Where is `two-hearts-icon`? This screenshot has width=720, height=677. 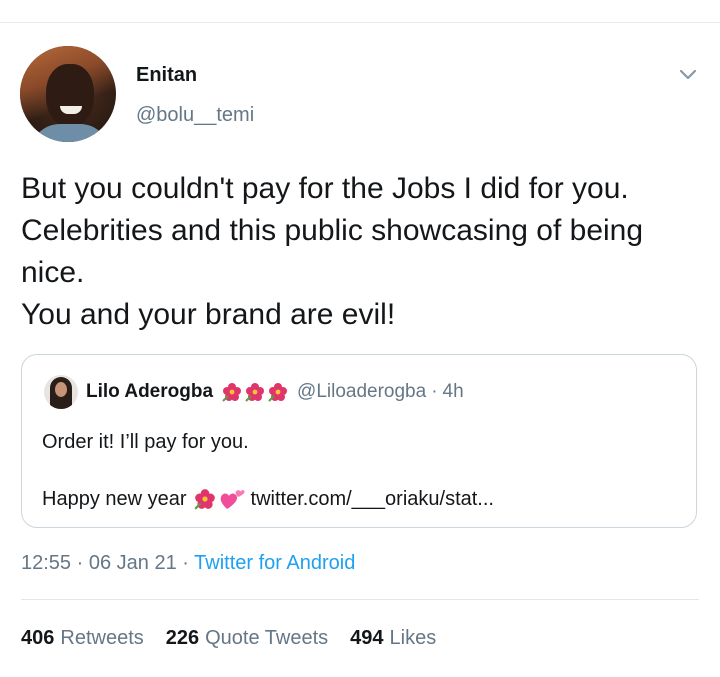
two-hearts-icon is located at coordinates (232, 499).